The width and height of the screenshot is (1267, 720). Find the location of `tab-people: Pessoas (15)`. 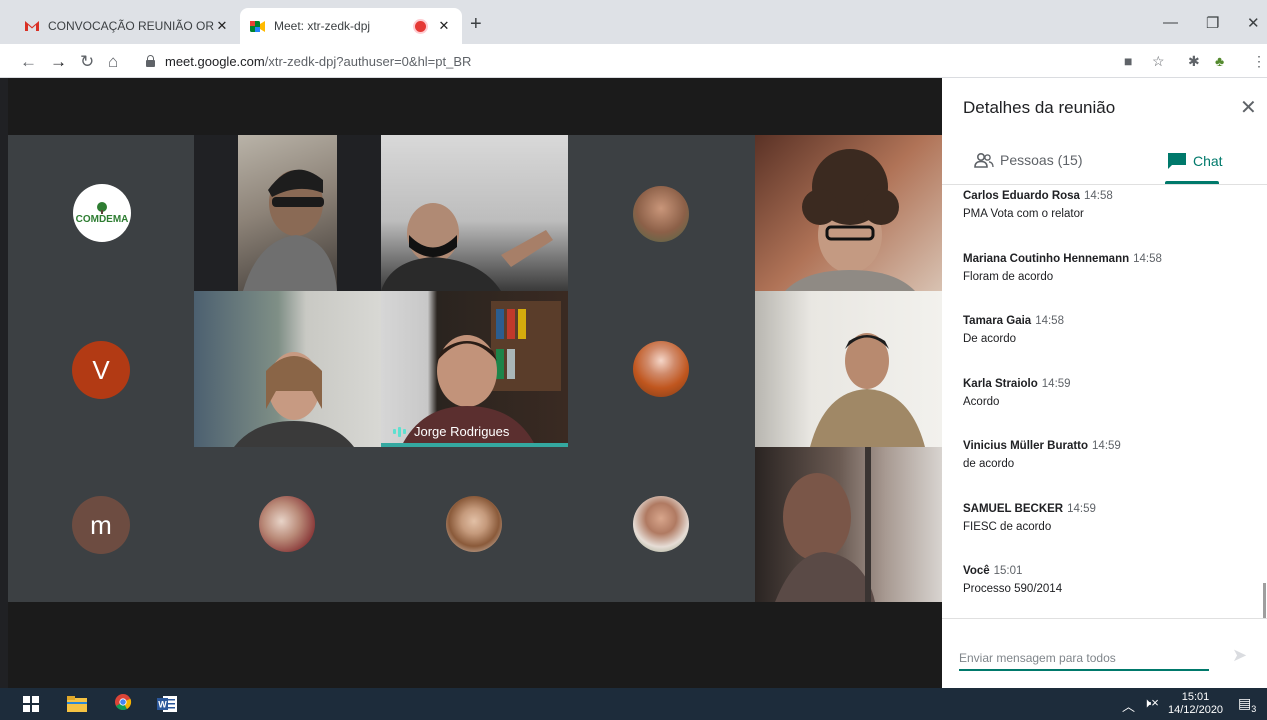

tab-people: Pessoas (15) is located at coordinates (1028, 160).